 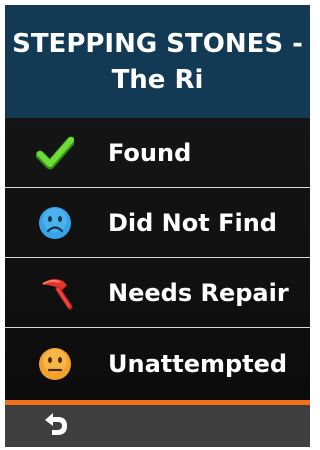 I want to click on page-title: STEPPING STONES - The Ri, so click(x=157, y=61).